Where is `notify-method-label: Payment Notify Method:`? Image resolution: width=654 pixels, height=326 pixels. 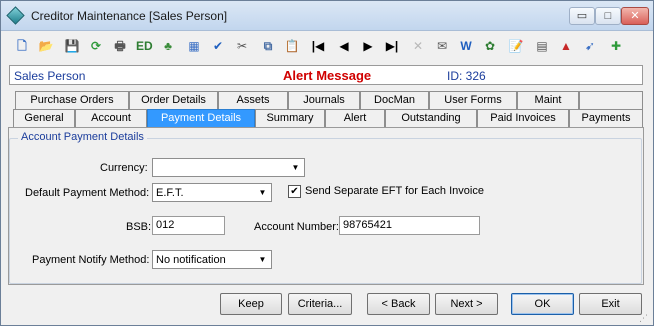
notify-method-label: Payment Notify Method: is located at coordinates (91, 260).